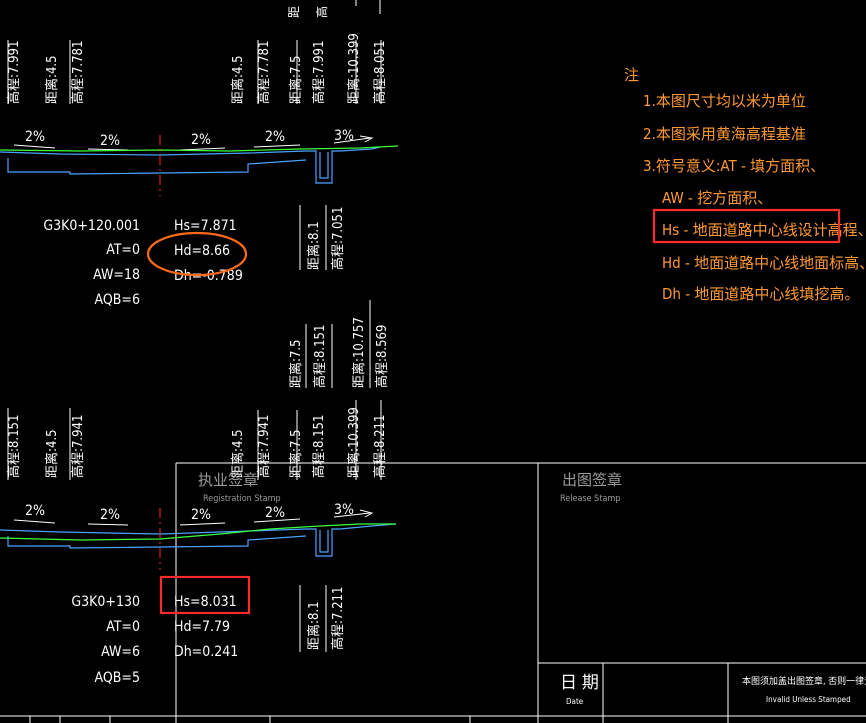  What do you see at coordinates (579, 683) in the screenshot?
I see `date-label: 日 期` at bounding box center [579, 683].